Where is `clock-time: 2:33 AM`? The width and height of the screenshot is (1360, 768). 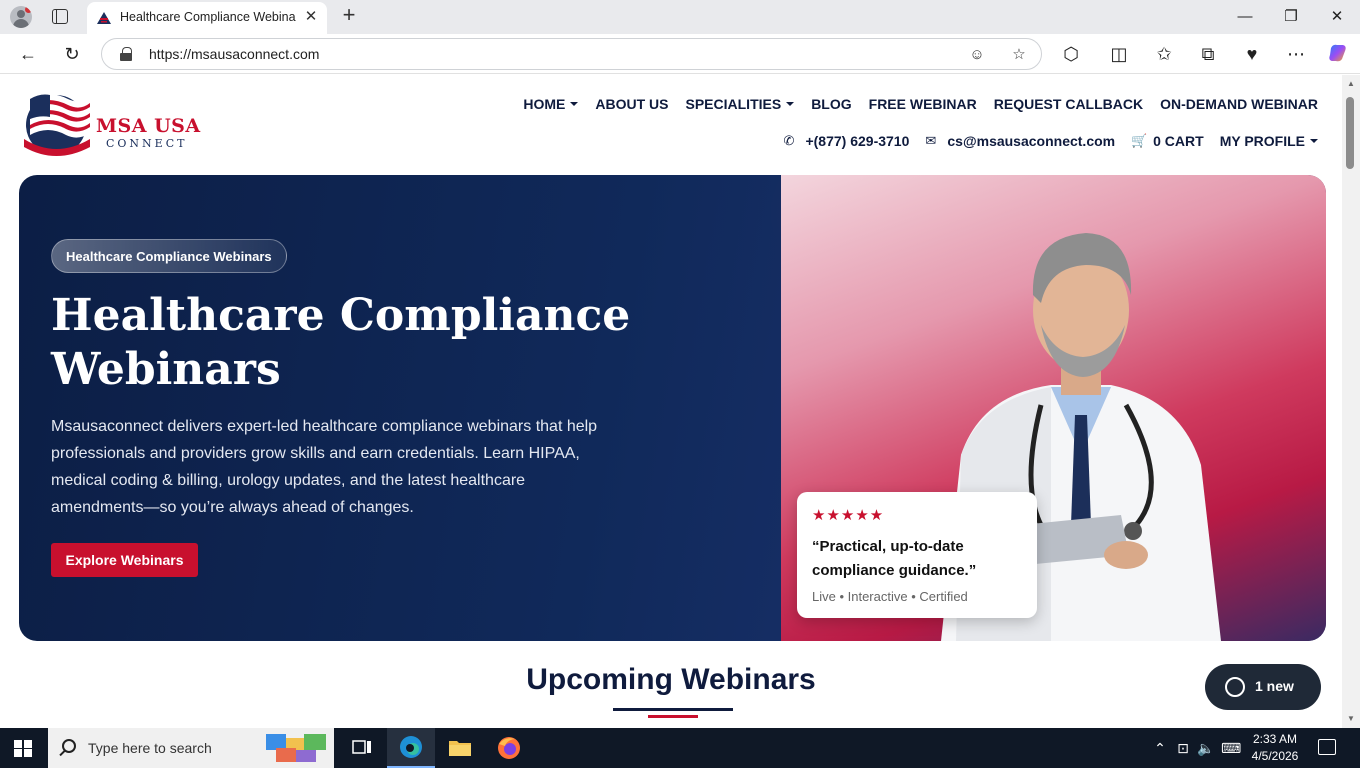 clock-time: 2:33 AM is located at coordinates (1275, 739).